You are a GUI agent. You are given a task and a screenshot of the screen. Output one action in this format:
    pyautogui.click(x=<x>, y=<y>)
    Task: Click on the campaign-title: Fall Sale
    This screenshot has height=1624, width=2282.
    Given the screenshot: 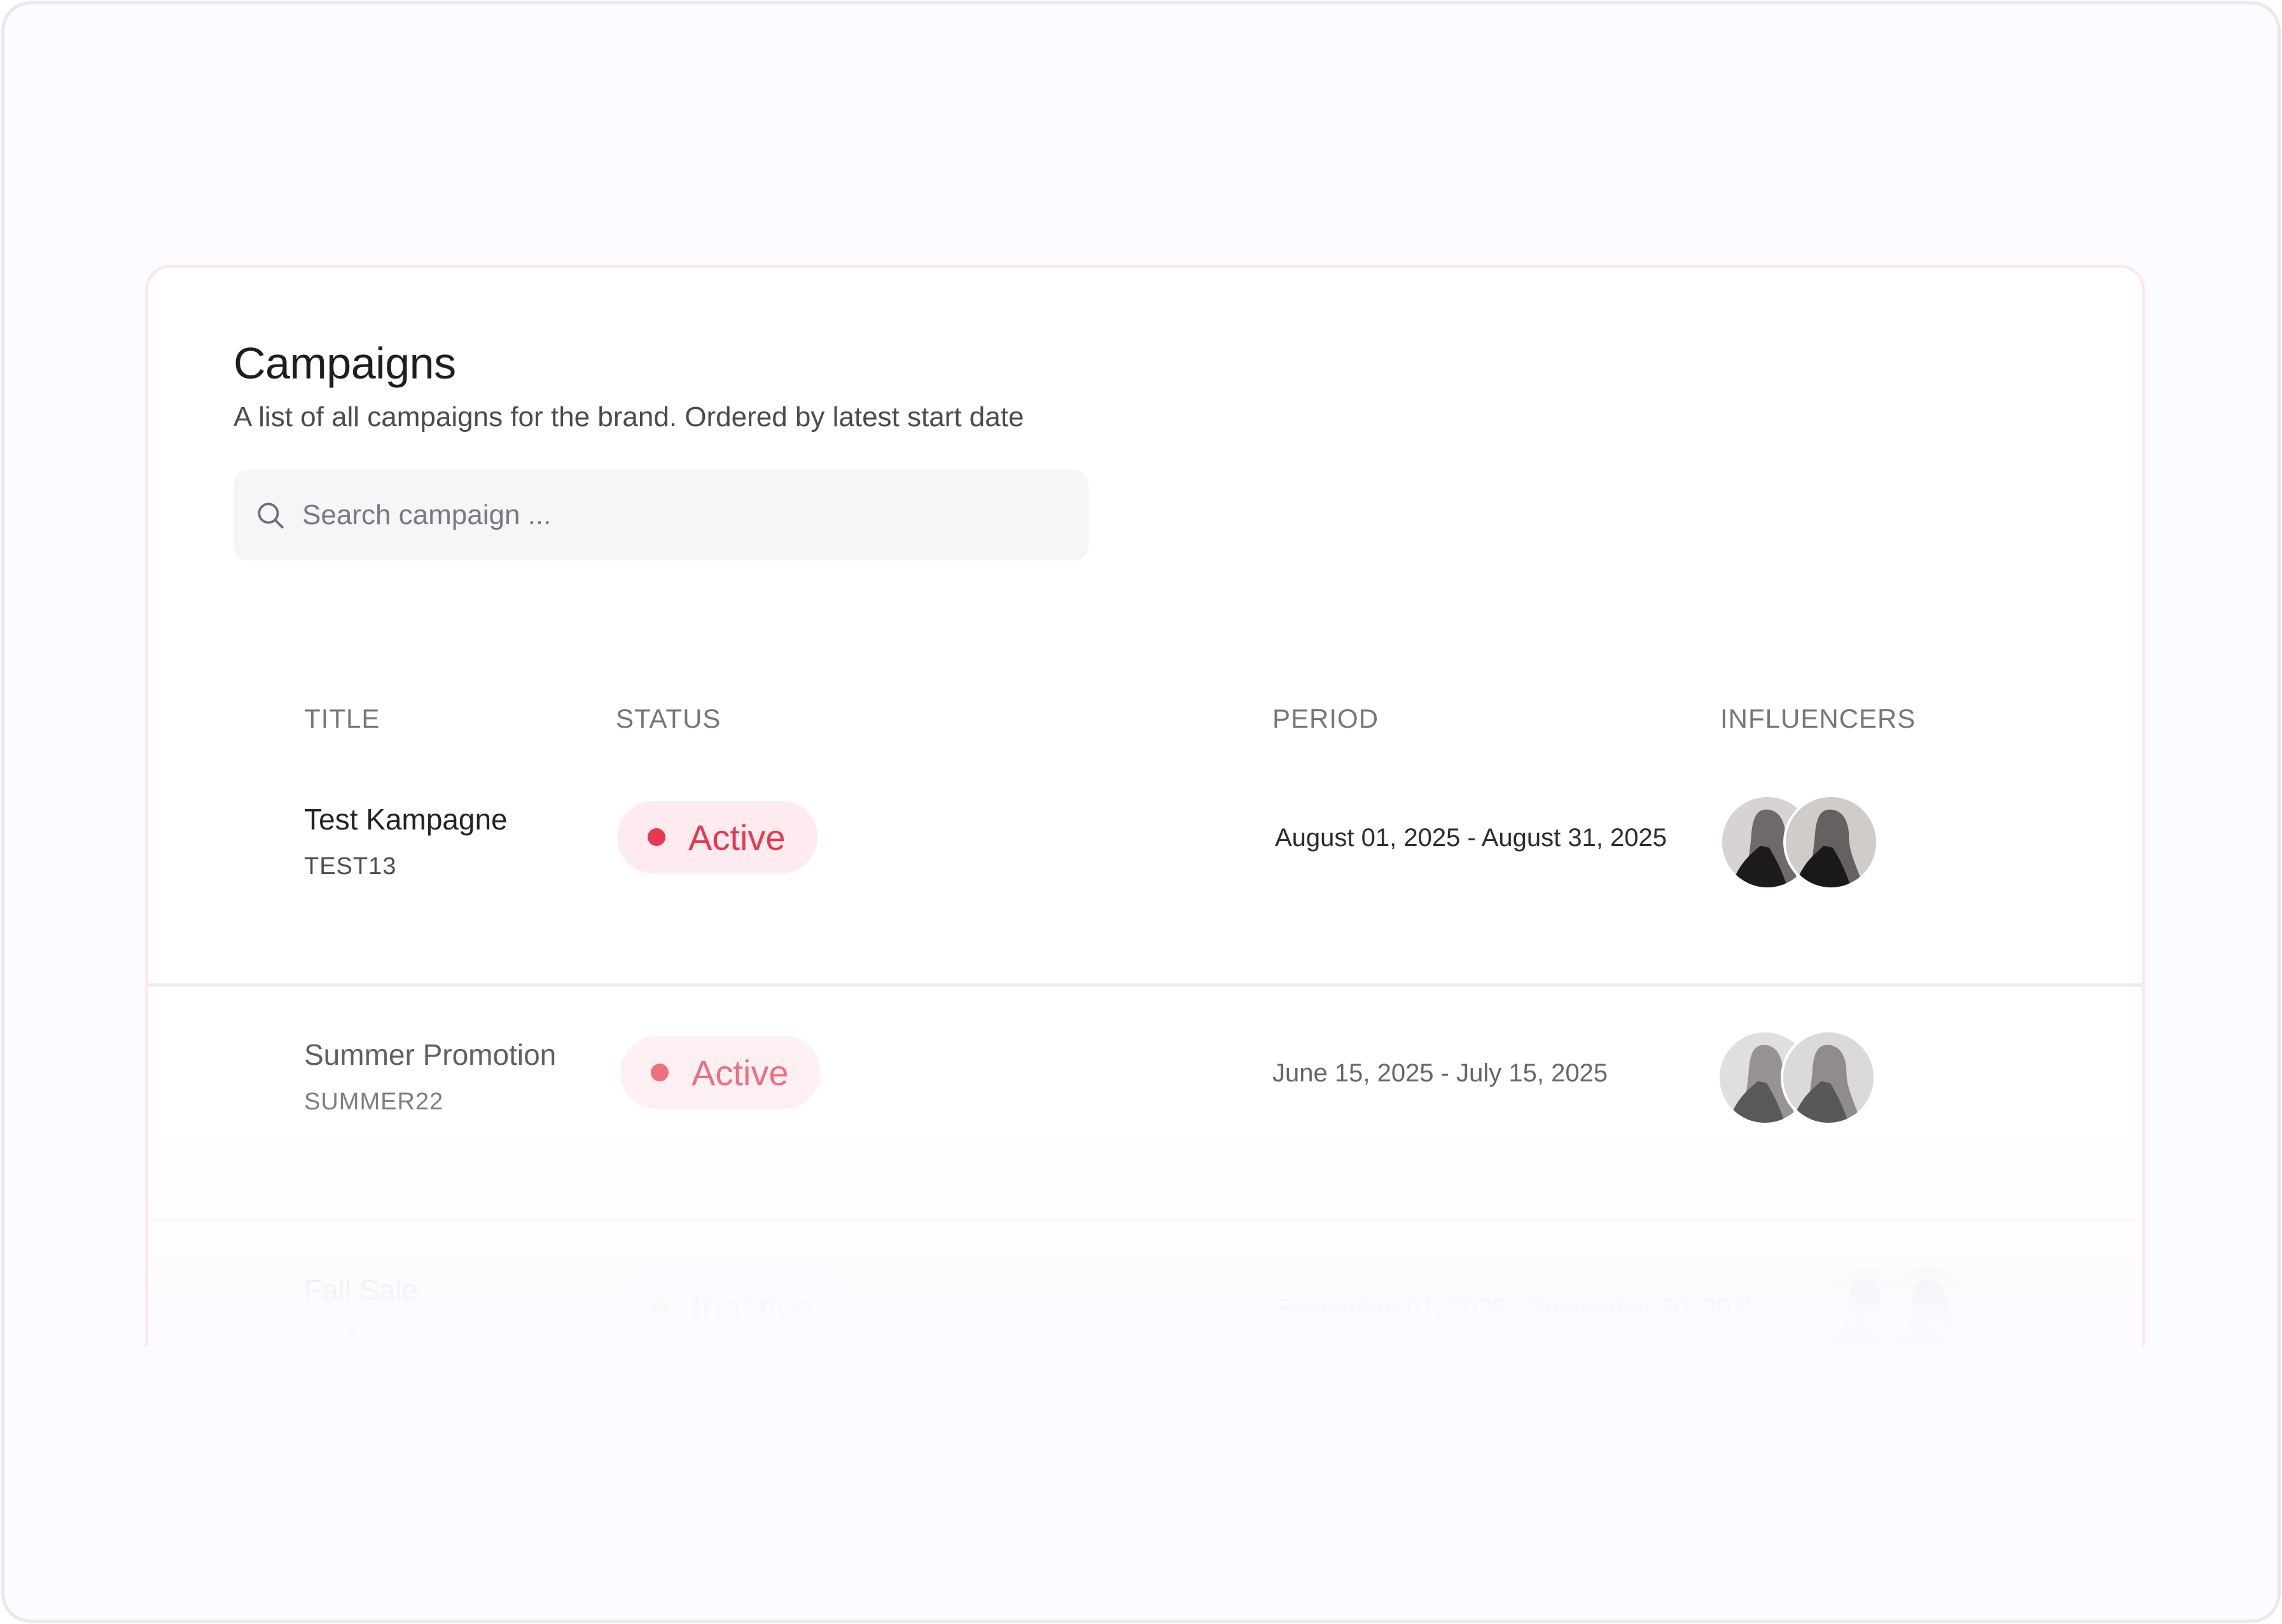 What is the action you would take?
    pyautogui.click(x=361, y=1290)
    